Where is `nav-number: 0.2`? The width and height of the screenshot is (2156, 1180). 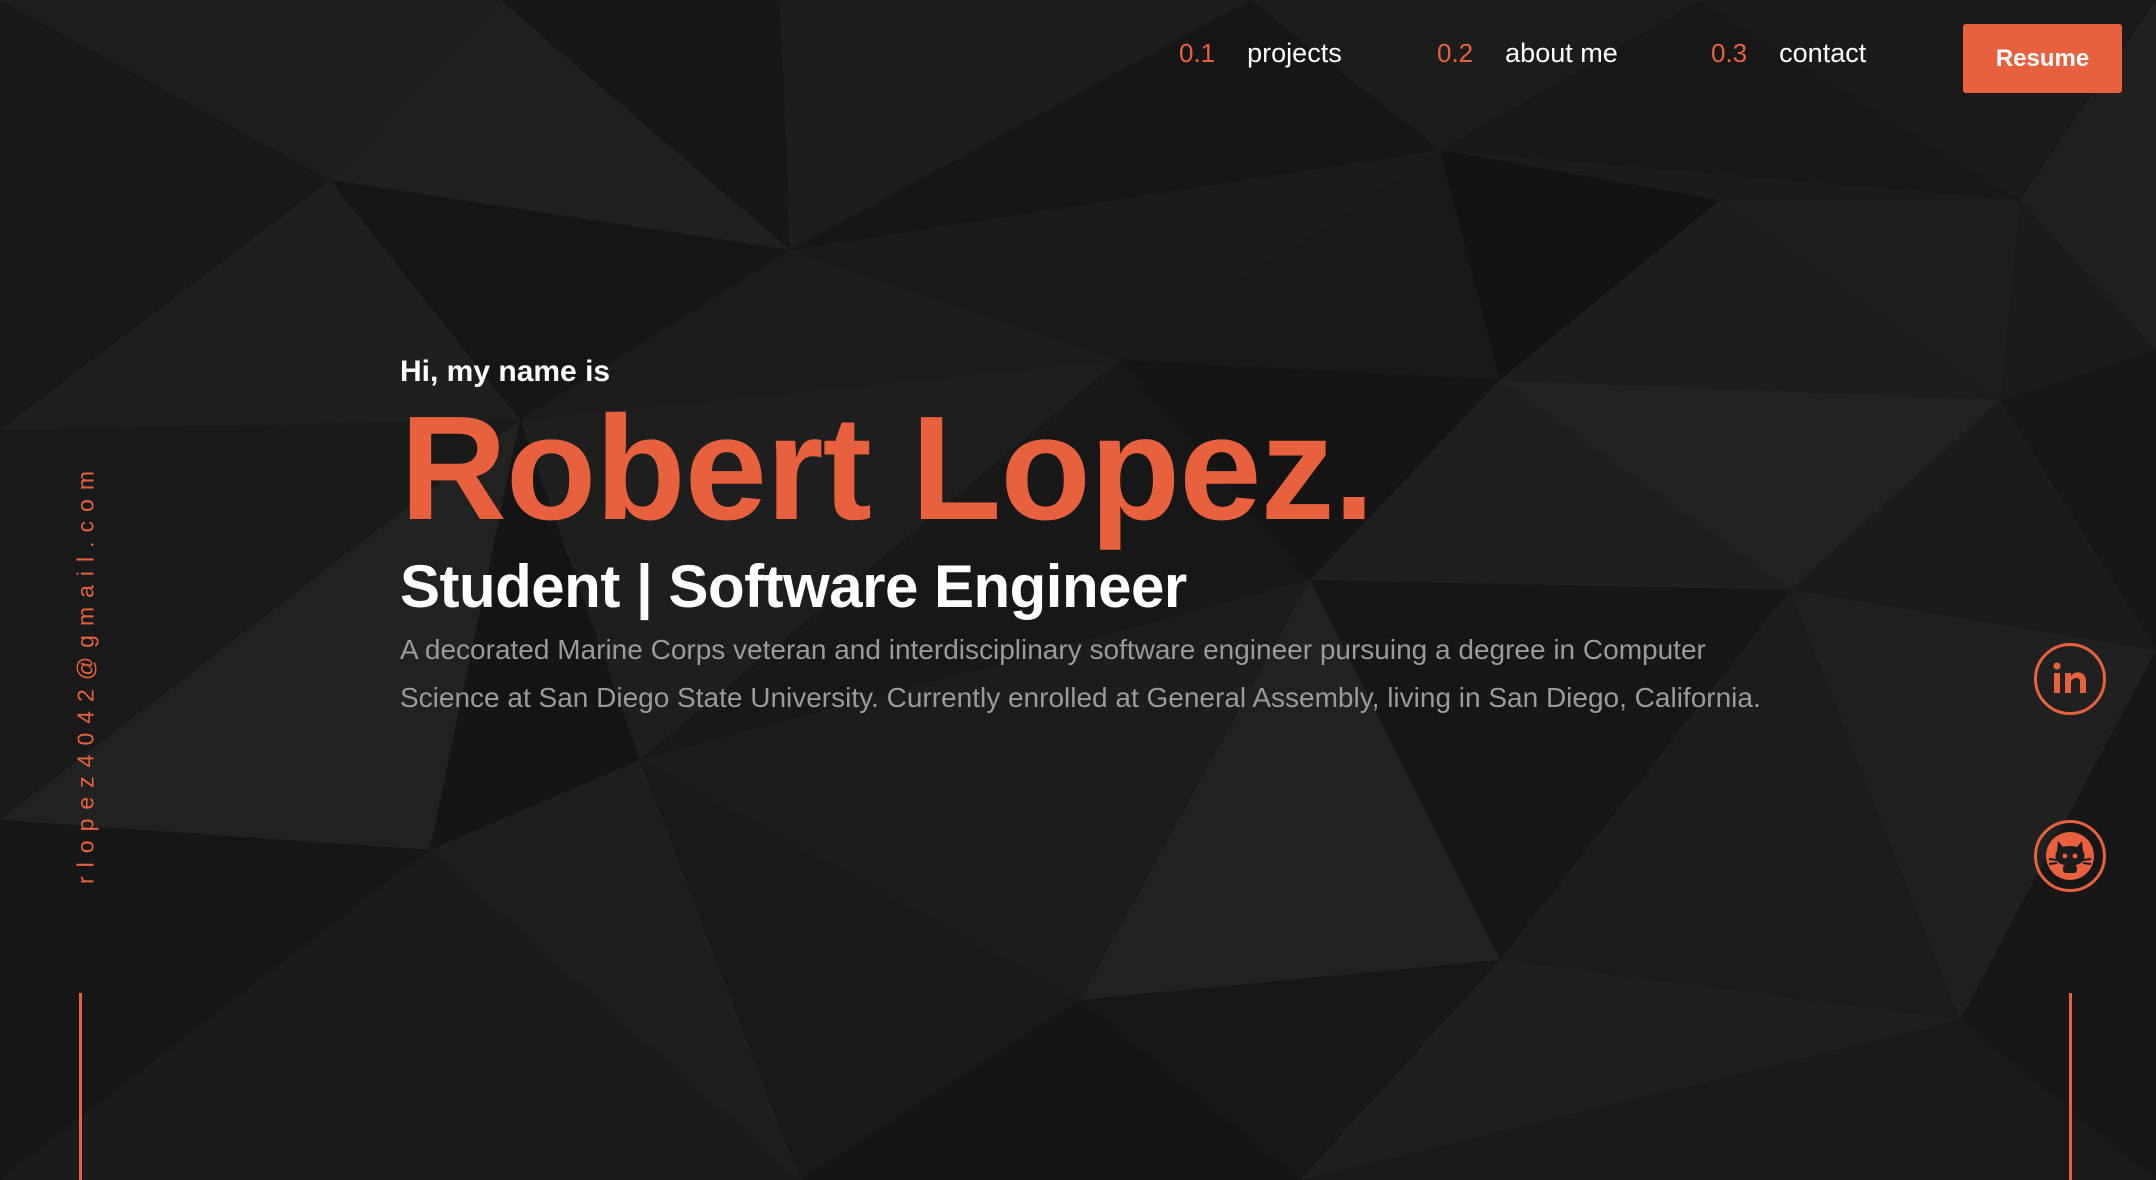
nav-number: 0.2 is located at coordinates (1455, 53).